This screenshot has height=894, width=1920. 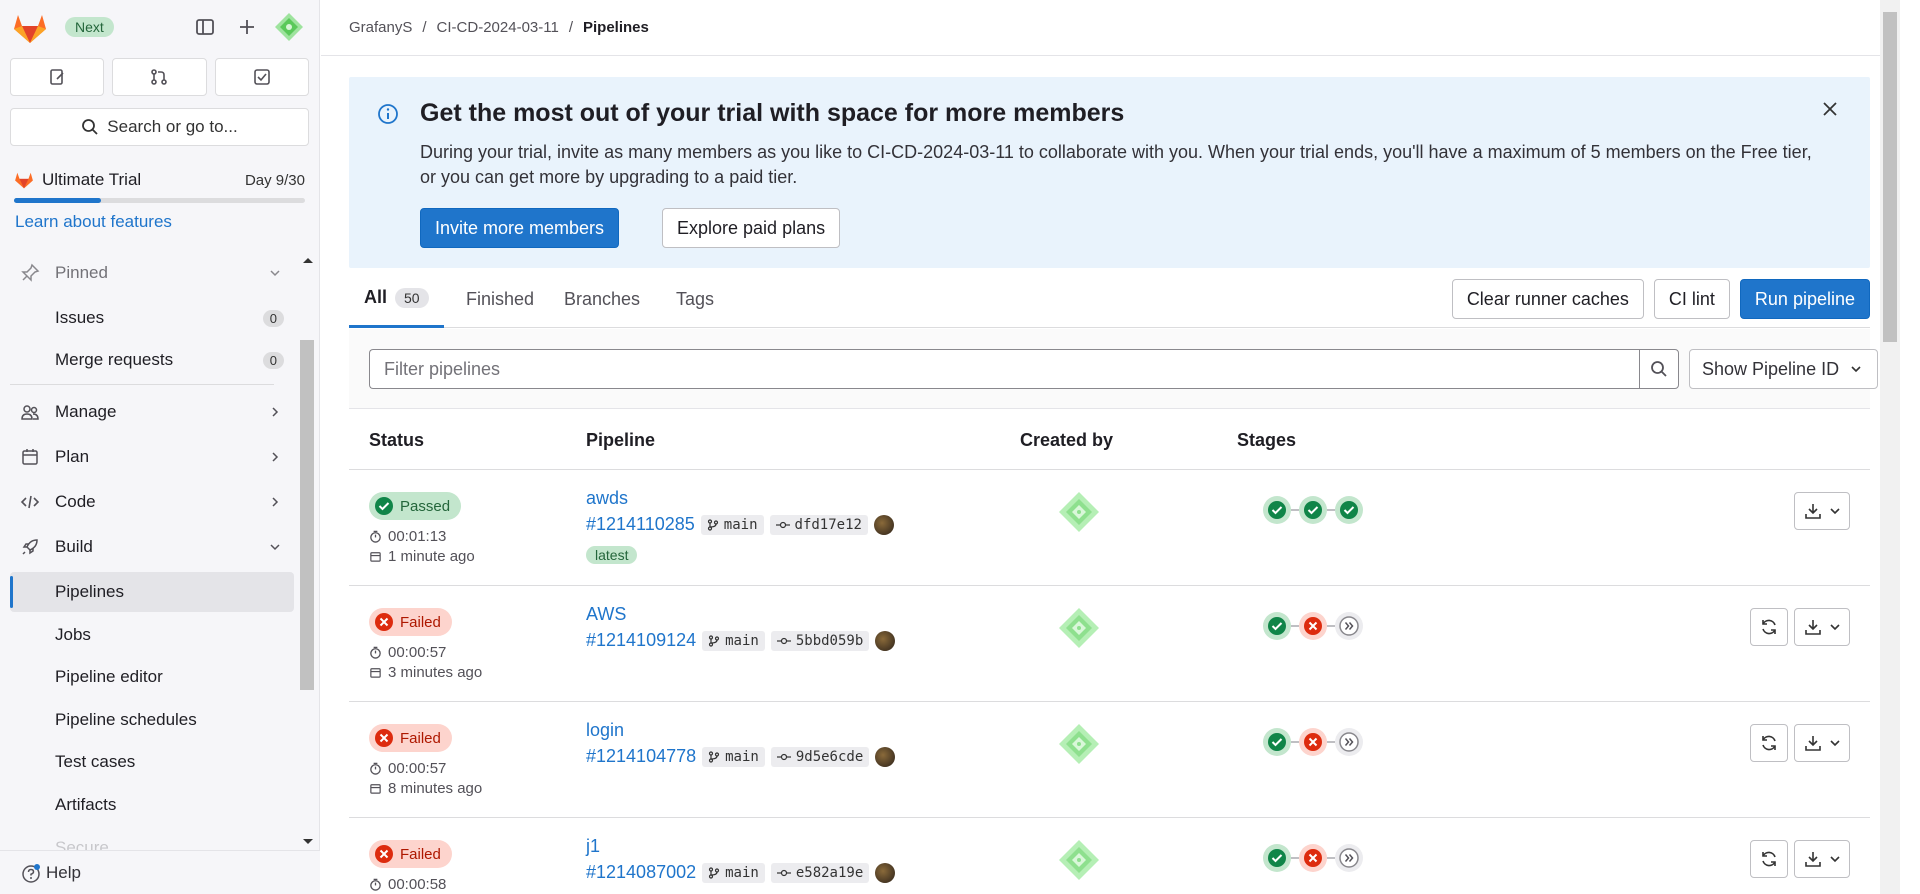 What do you see at coordinates (1830, 109) in the screenshot?
I see `close-icon` at bounding box center [1830, 109].